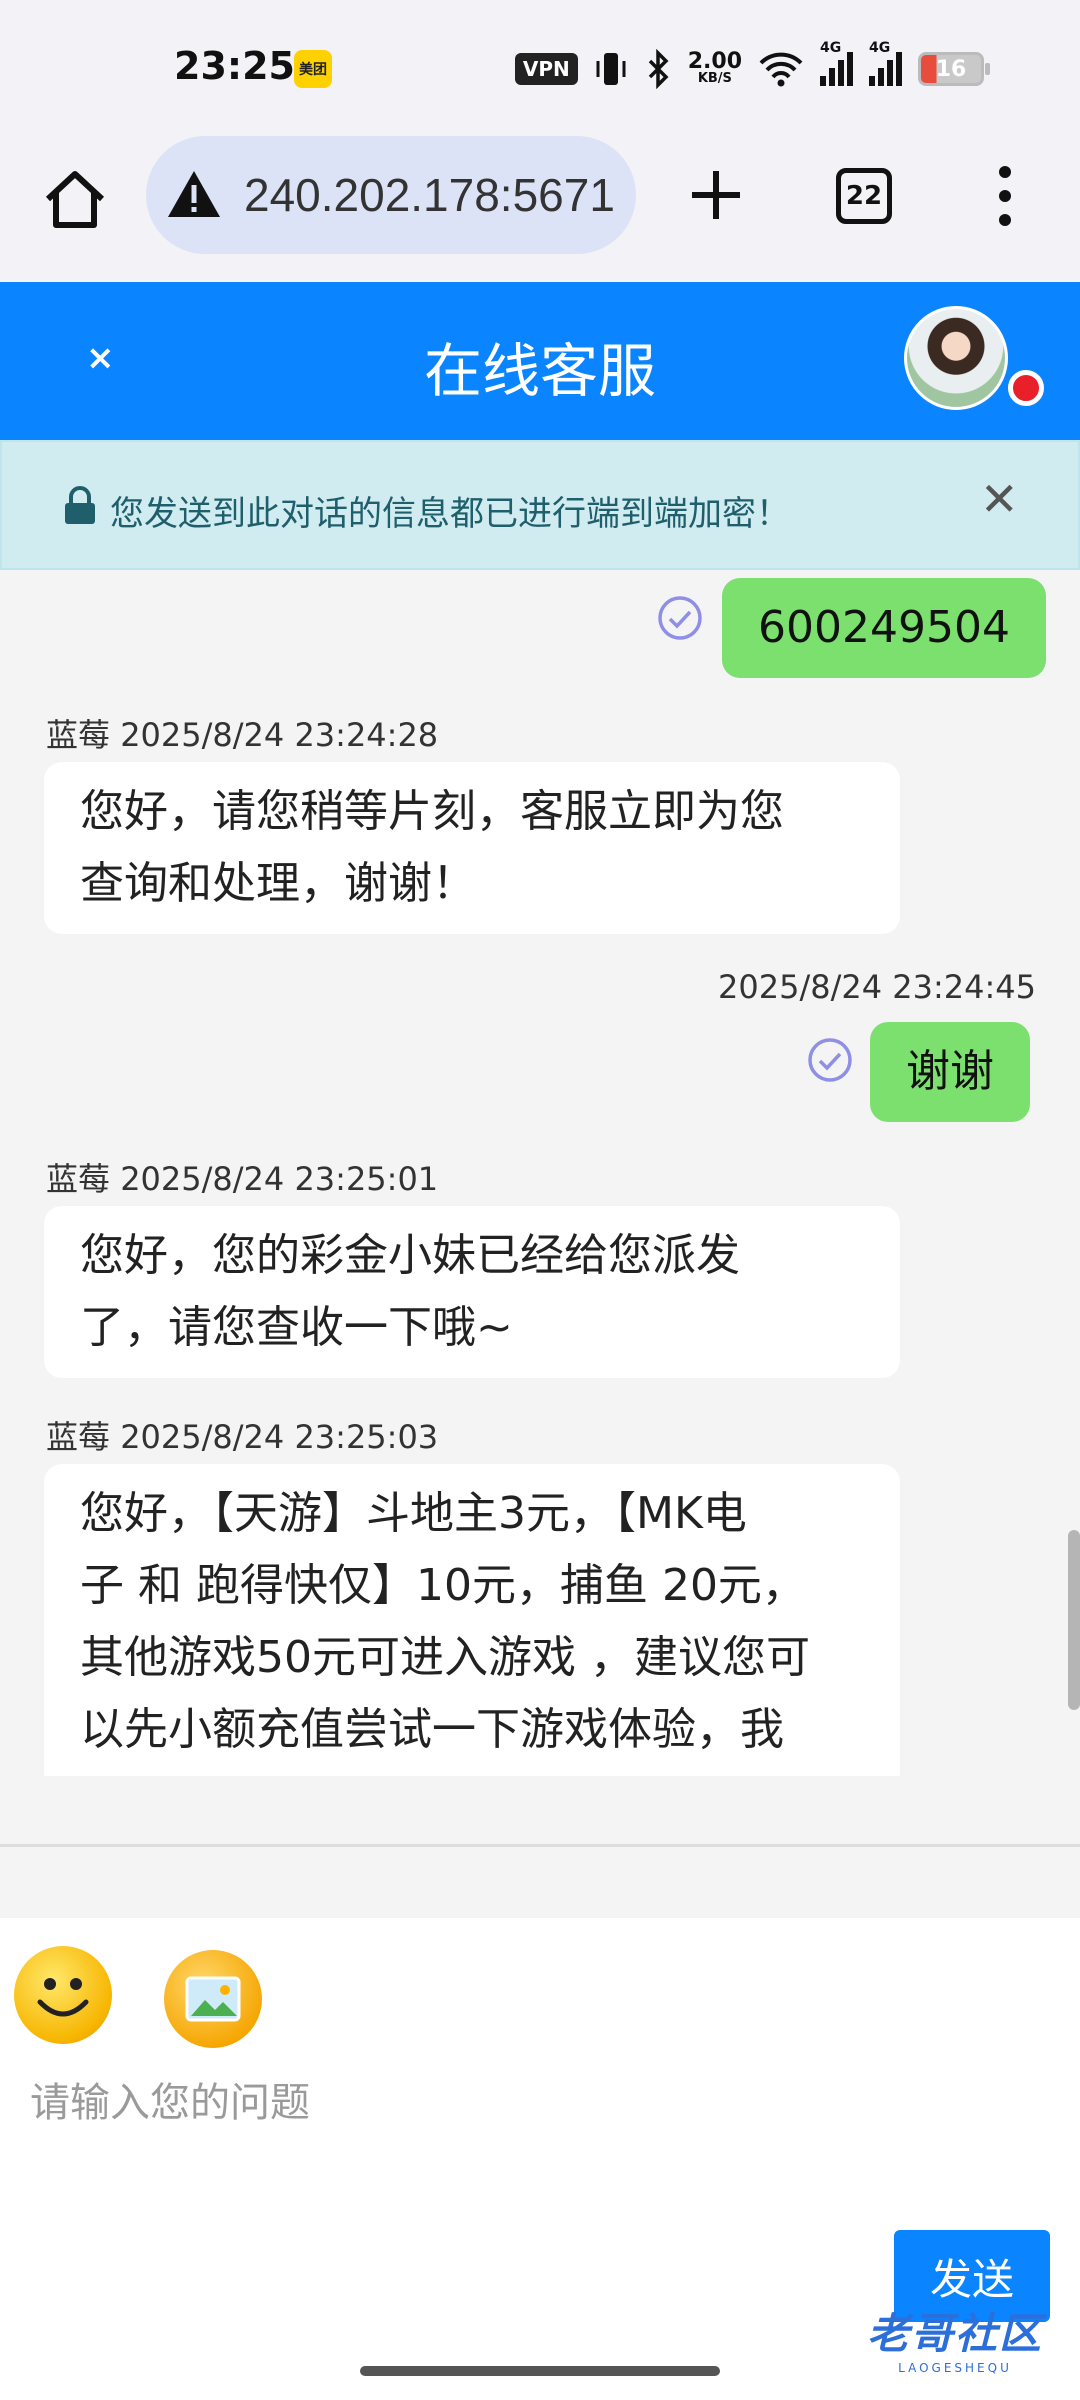 The width and height of the screenshot is (1080, 2400). Describe the element at coordinates (864, 196) in the screenshot. I see `tab-switcher-button: 22` at that location.